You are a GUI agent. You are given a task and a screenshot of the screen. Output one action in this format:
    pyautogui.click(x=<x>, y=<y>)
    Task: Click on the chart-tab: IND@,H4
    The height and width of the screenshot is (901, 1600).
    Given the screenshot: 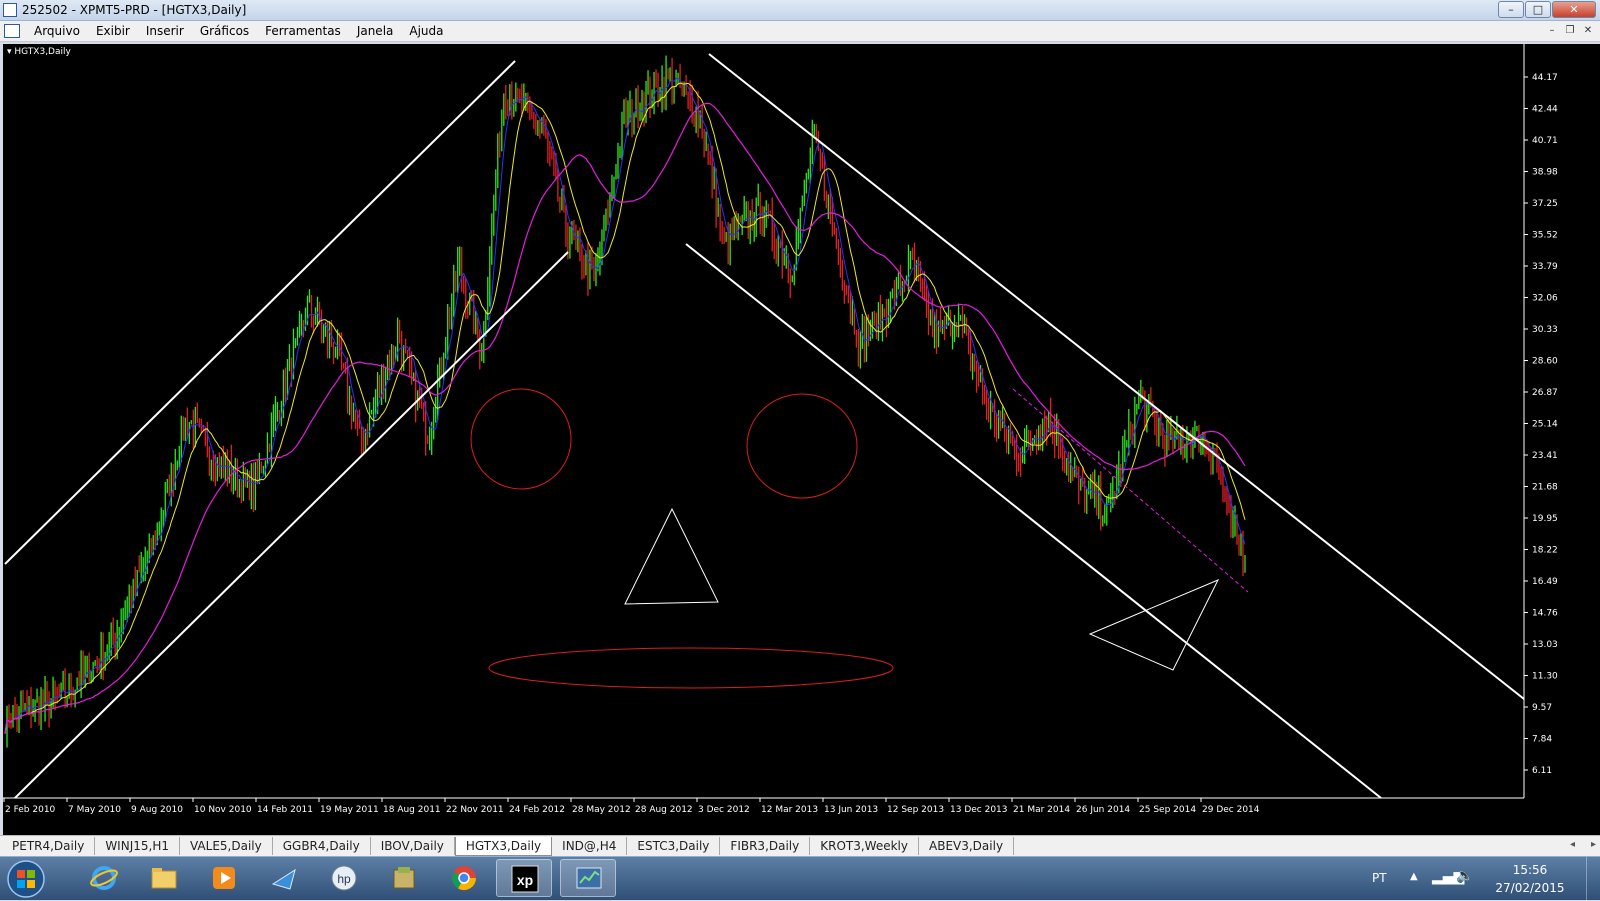 What is the action you would take?
    pyautogui.click(x=590, y=846)
    